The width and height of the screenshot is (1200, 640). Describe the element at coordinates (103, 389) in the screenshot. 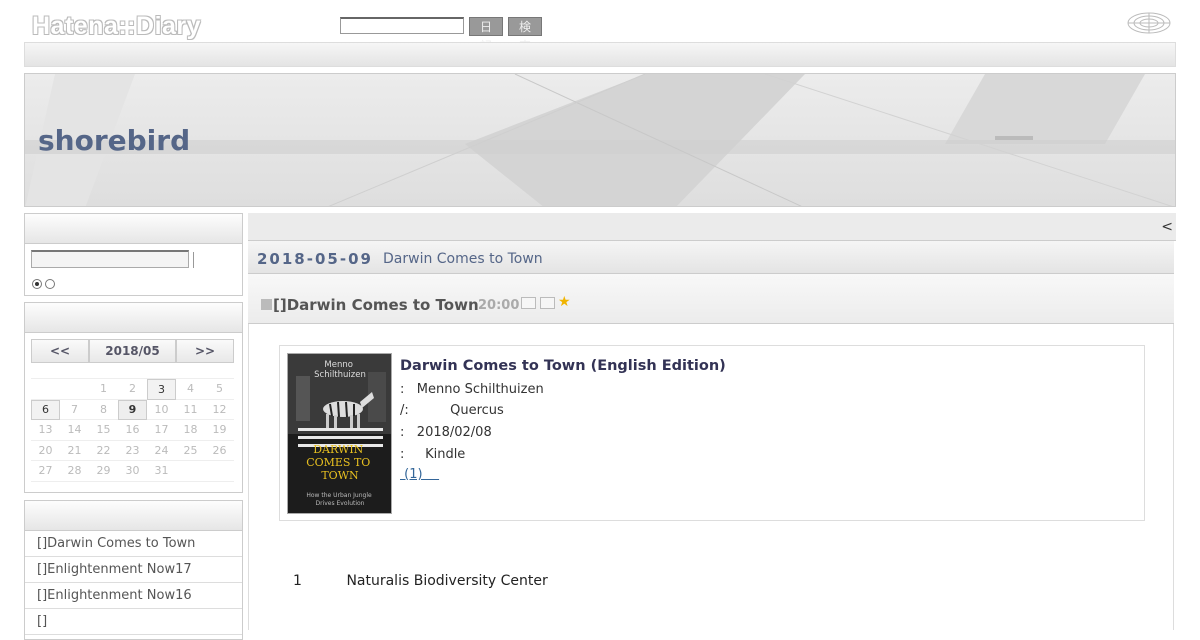

I see `calendar-day: 1` at that location.